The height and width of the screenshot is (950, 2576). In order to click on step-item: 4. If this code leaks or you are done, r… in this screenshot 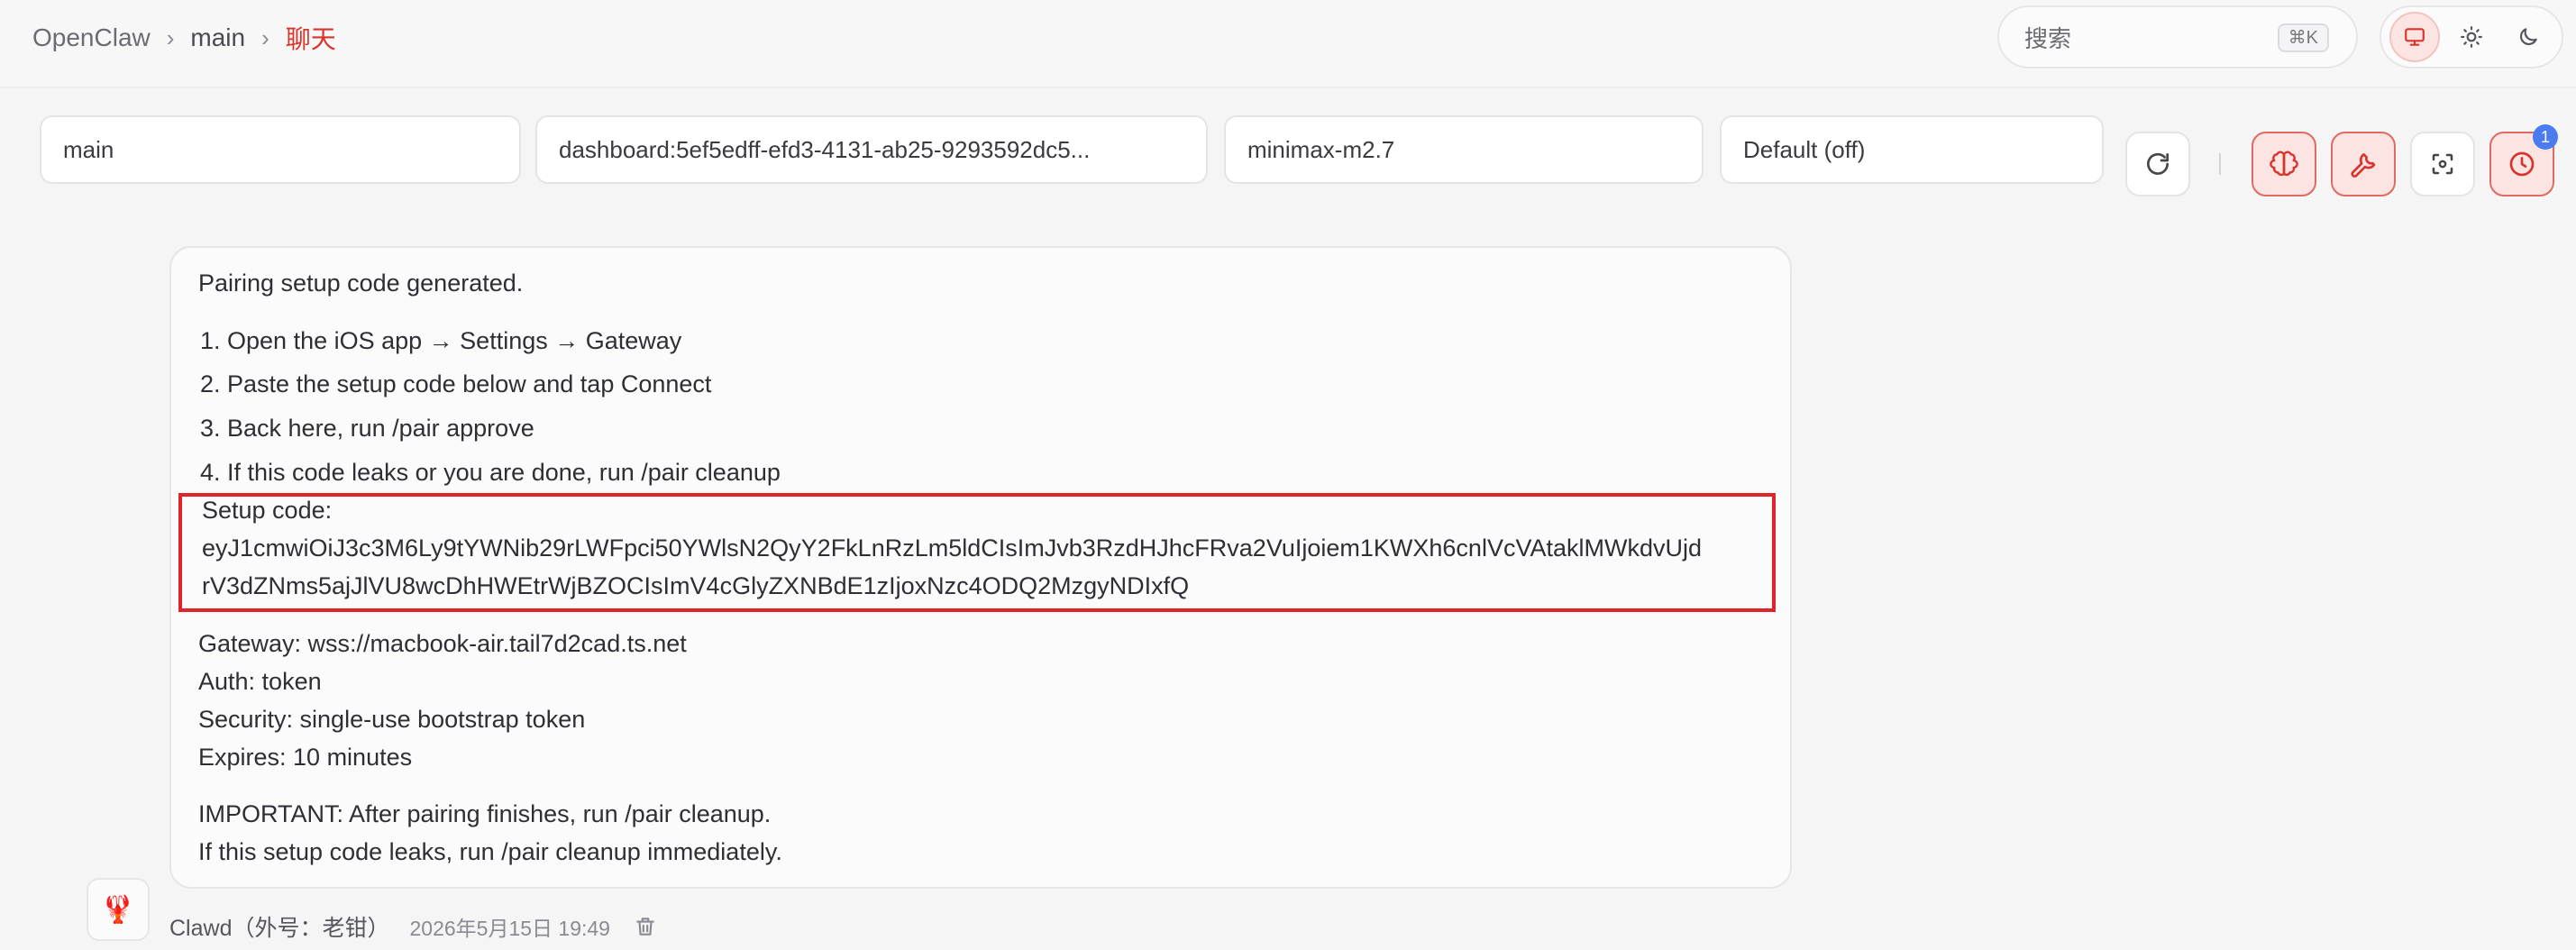, I will do `click(490, 472)`.